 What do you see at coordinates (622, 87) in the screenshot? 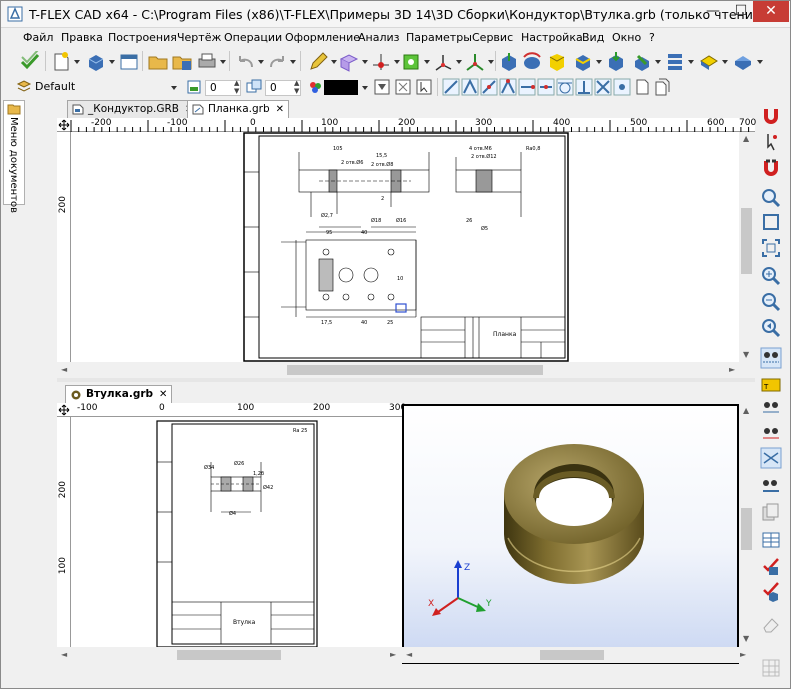
I see `snap-node-icon` at bounding box center [622, 87].